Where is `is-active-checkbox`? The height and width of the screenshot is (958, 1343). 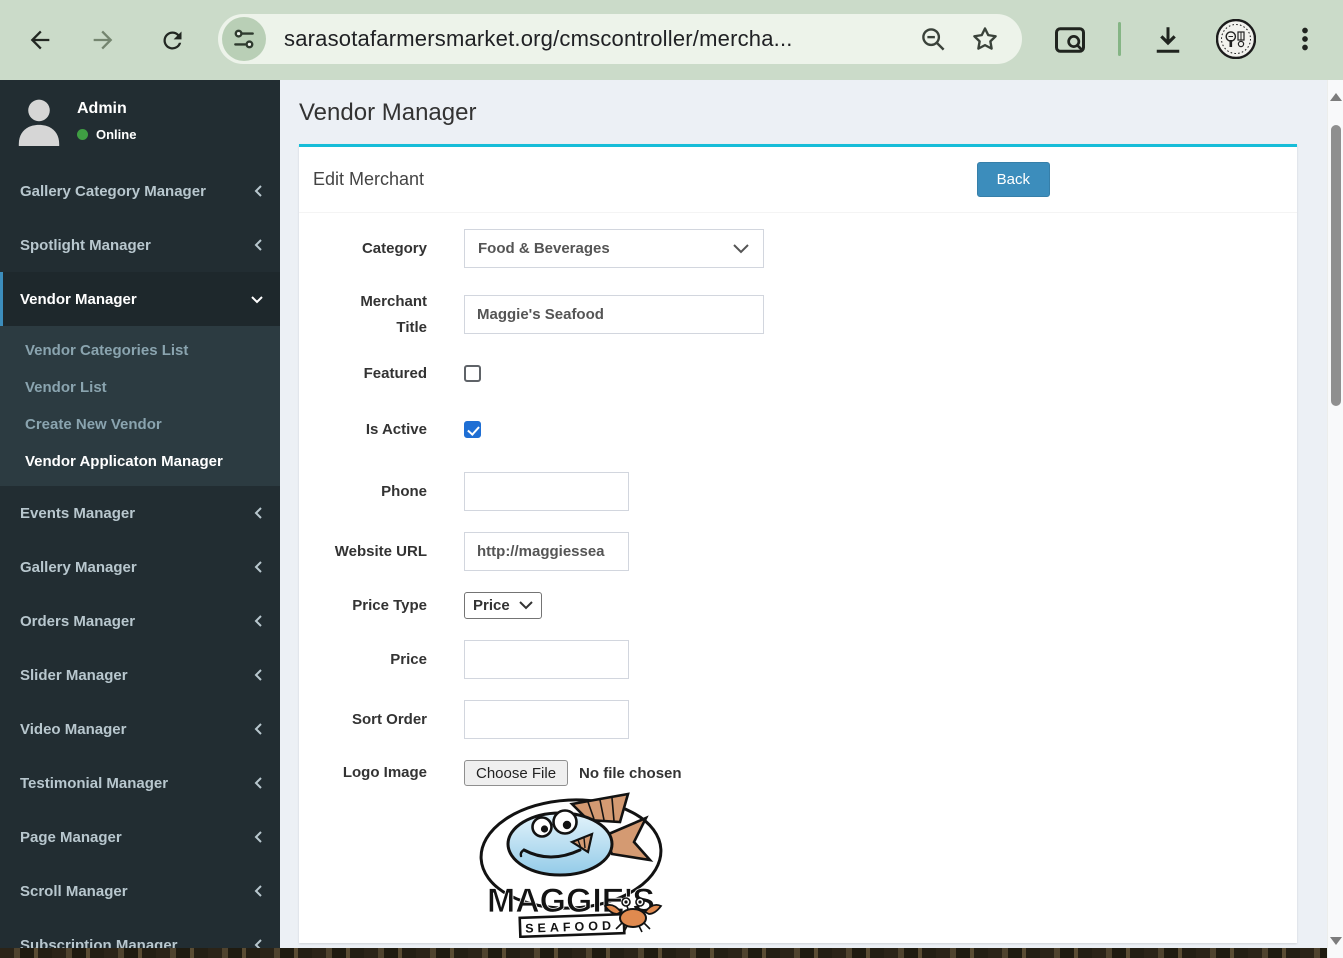 is-active-checkbox is located at coordinates (472, 429).